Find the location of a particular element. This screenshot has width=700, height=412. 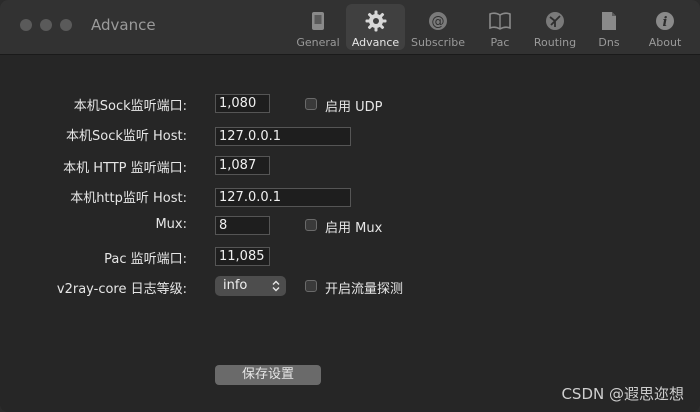

routing-icon is located at coordinates (555, 21).